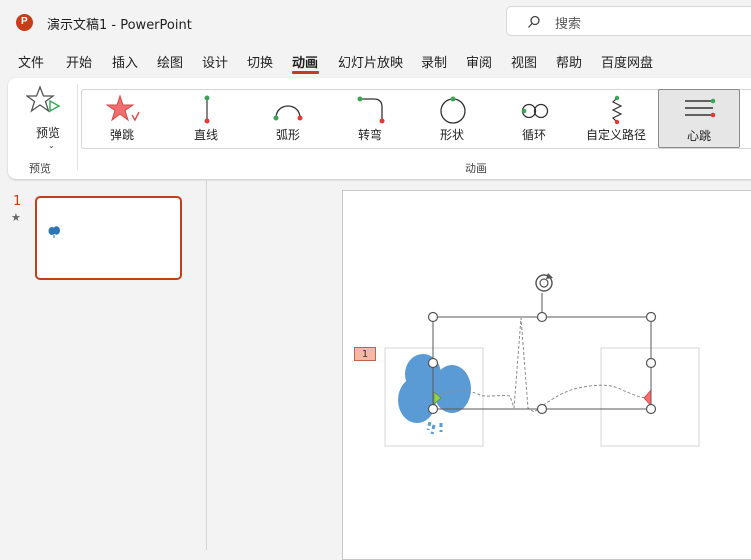  What do you see at coordinates (651, 409) in the screenshot?
I see `resize-handle-bottom-right` at bounding box center [651, 409].